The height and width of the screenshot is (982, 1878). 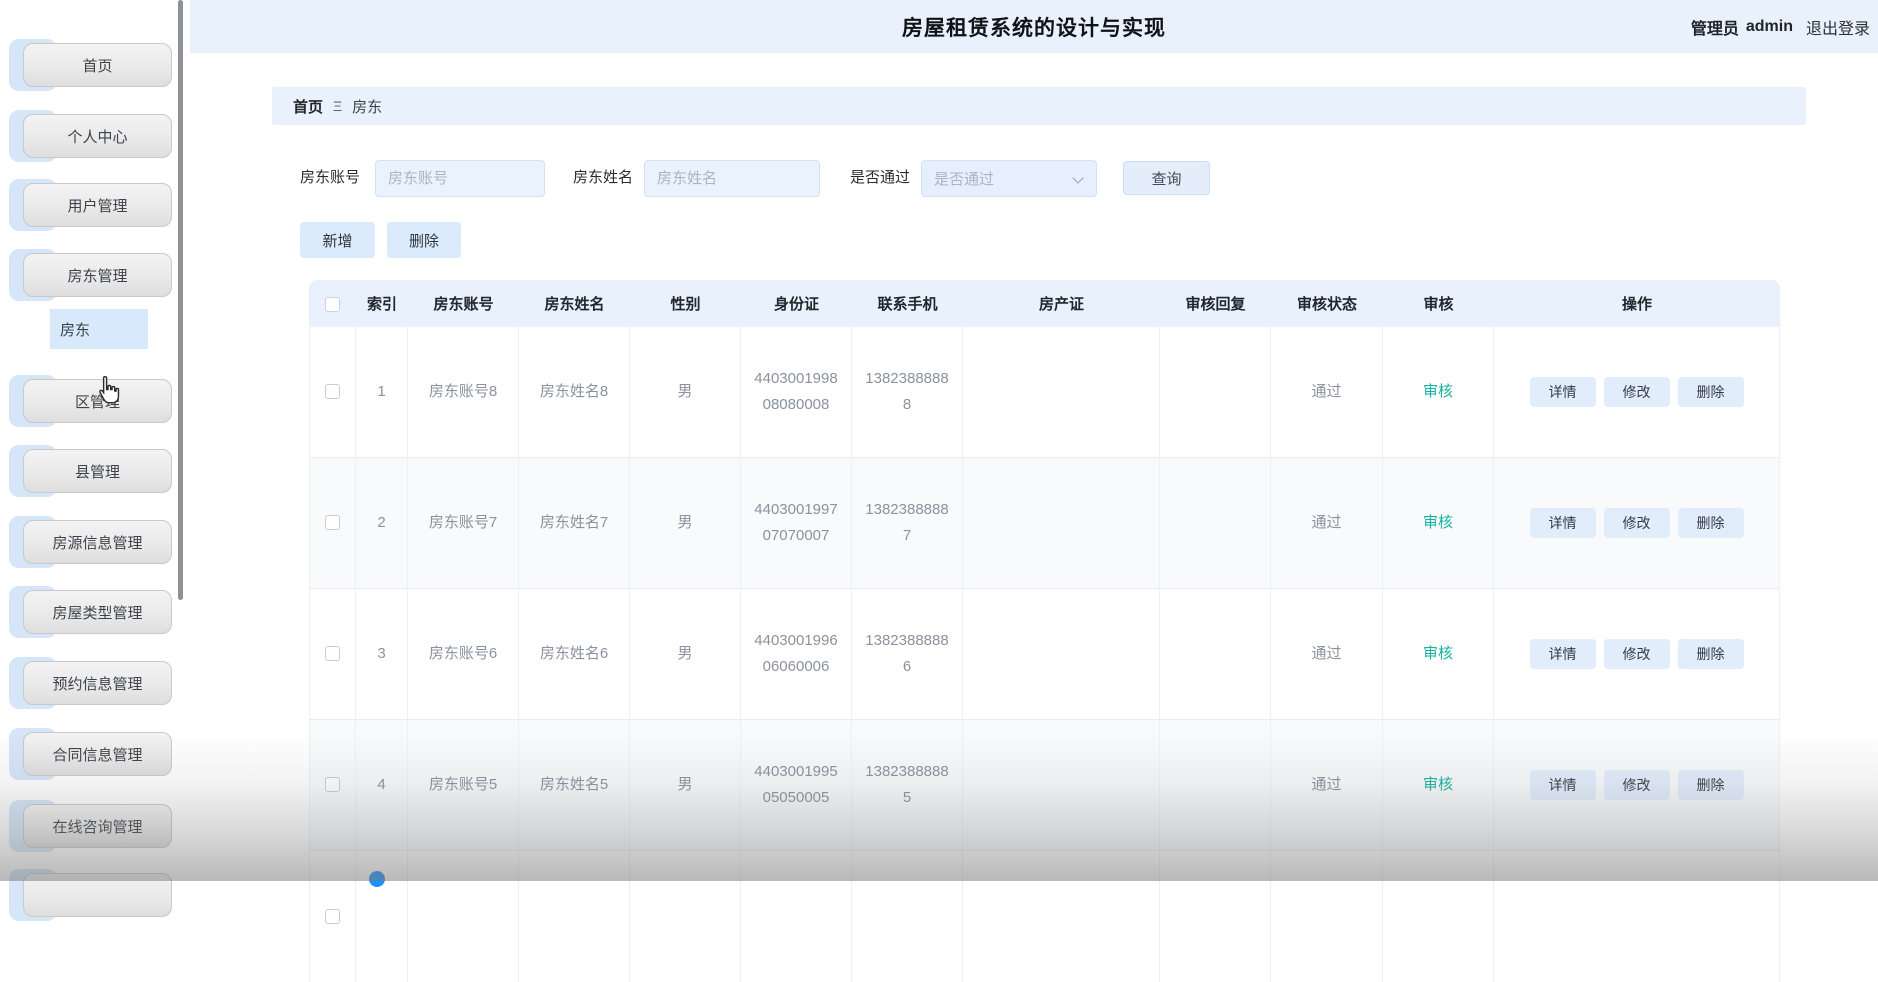 I want to click on cell-index: 1, so click(x=382, y=392).